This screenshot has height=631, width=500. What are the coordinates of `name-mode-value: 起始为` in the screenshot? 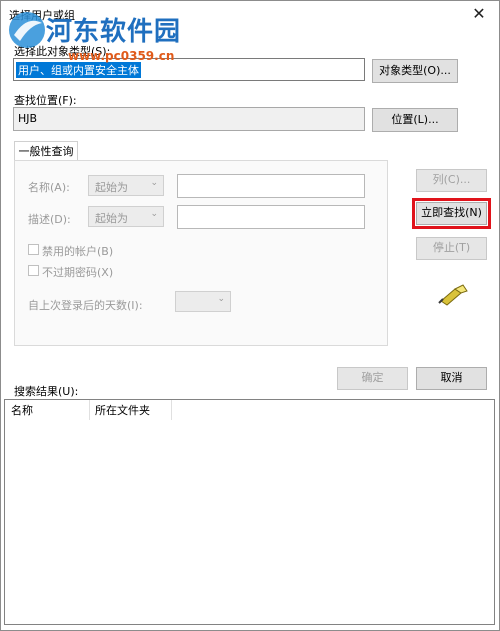 It's located at (111, 187).